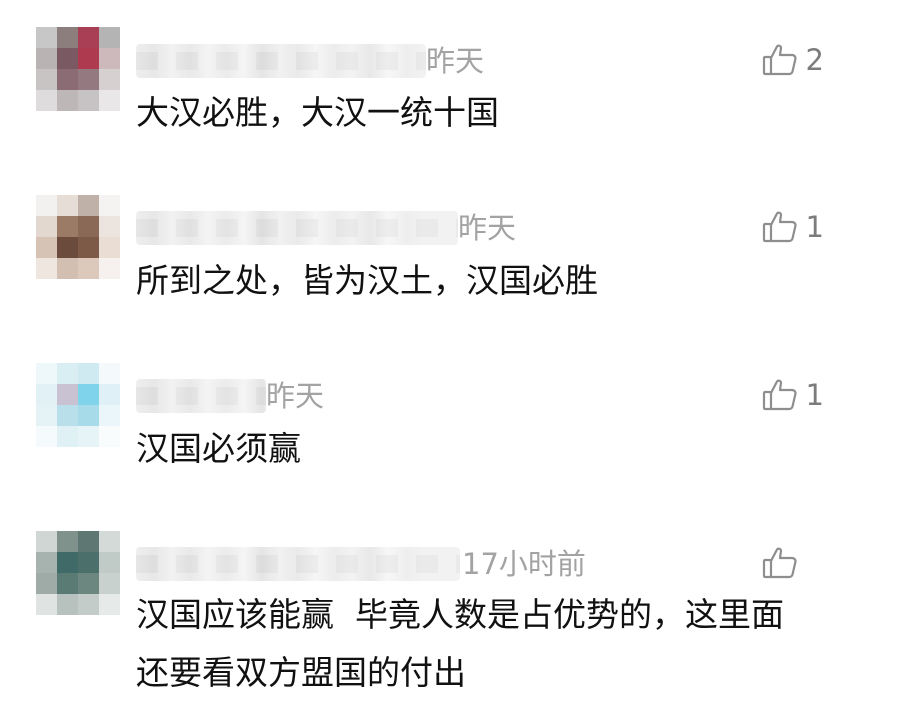 Image resolution: width=900 pixels, height=703 pixels. I want to click on comment-text: 汉国应该能赢 毕竟人数是占优势的，这里面 还要看双方盟国的付出, so click(460, 643).